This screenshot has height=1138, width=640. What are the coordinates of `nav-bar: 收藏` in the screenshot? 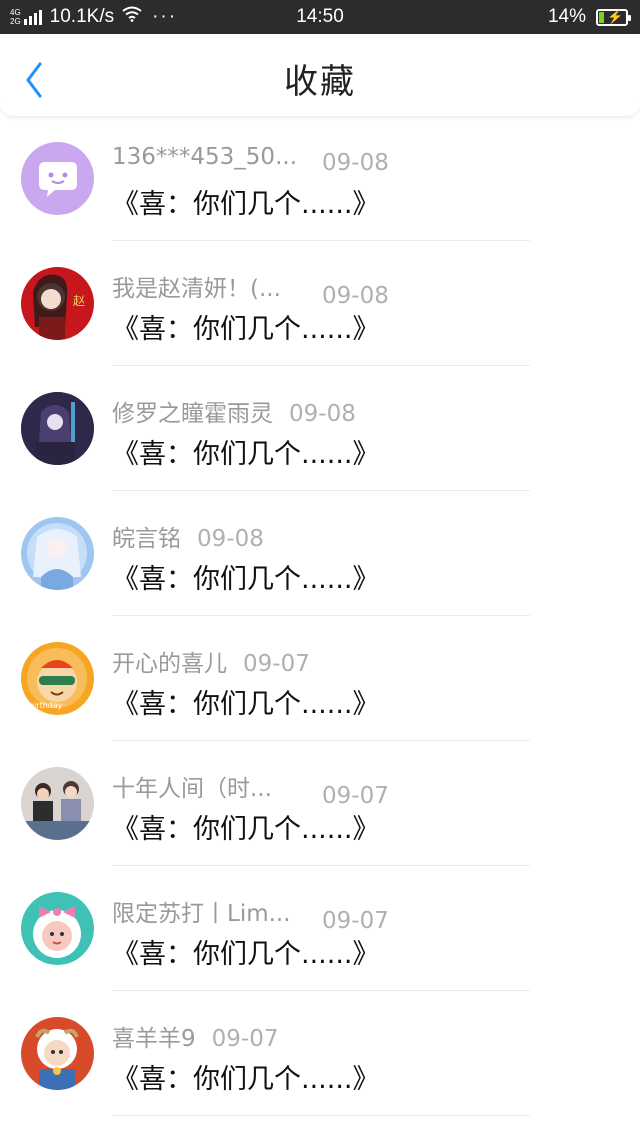 It's located at (320, 75).